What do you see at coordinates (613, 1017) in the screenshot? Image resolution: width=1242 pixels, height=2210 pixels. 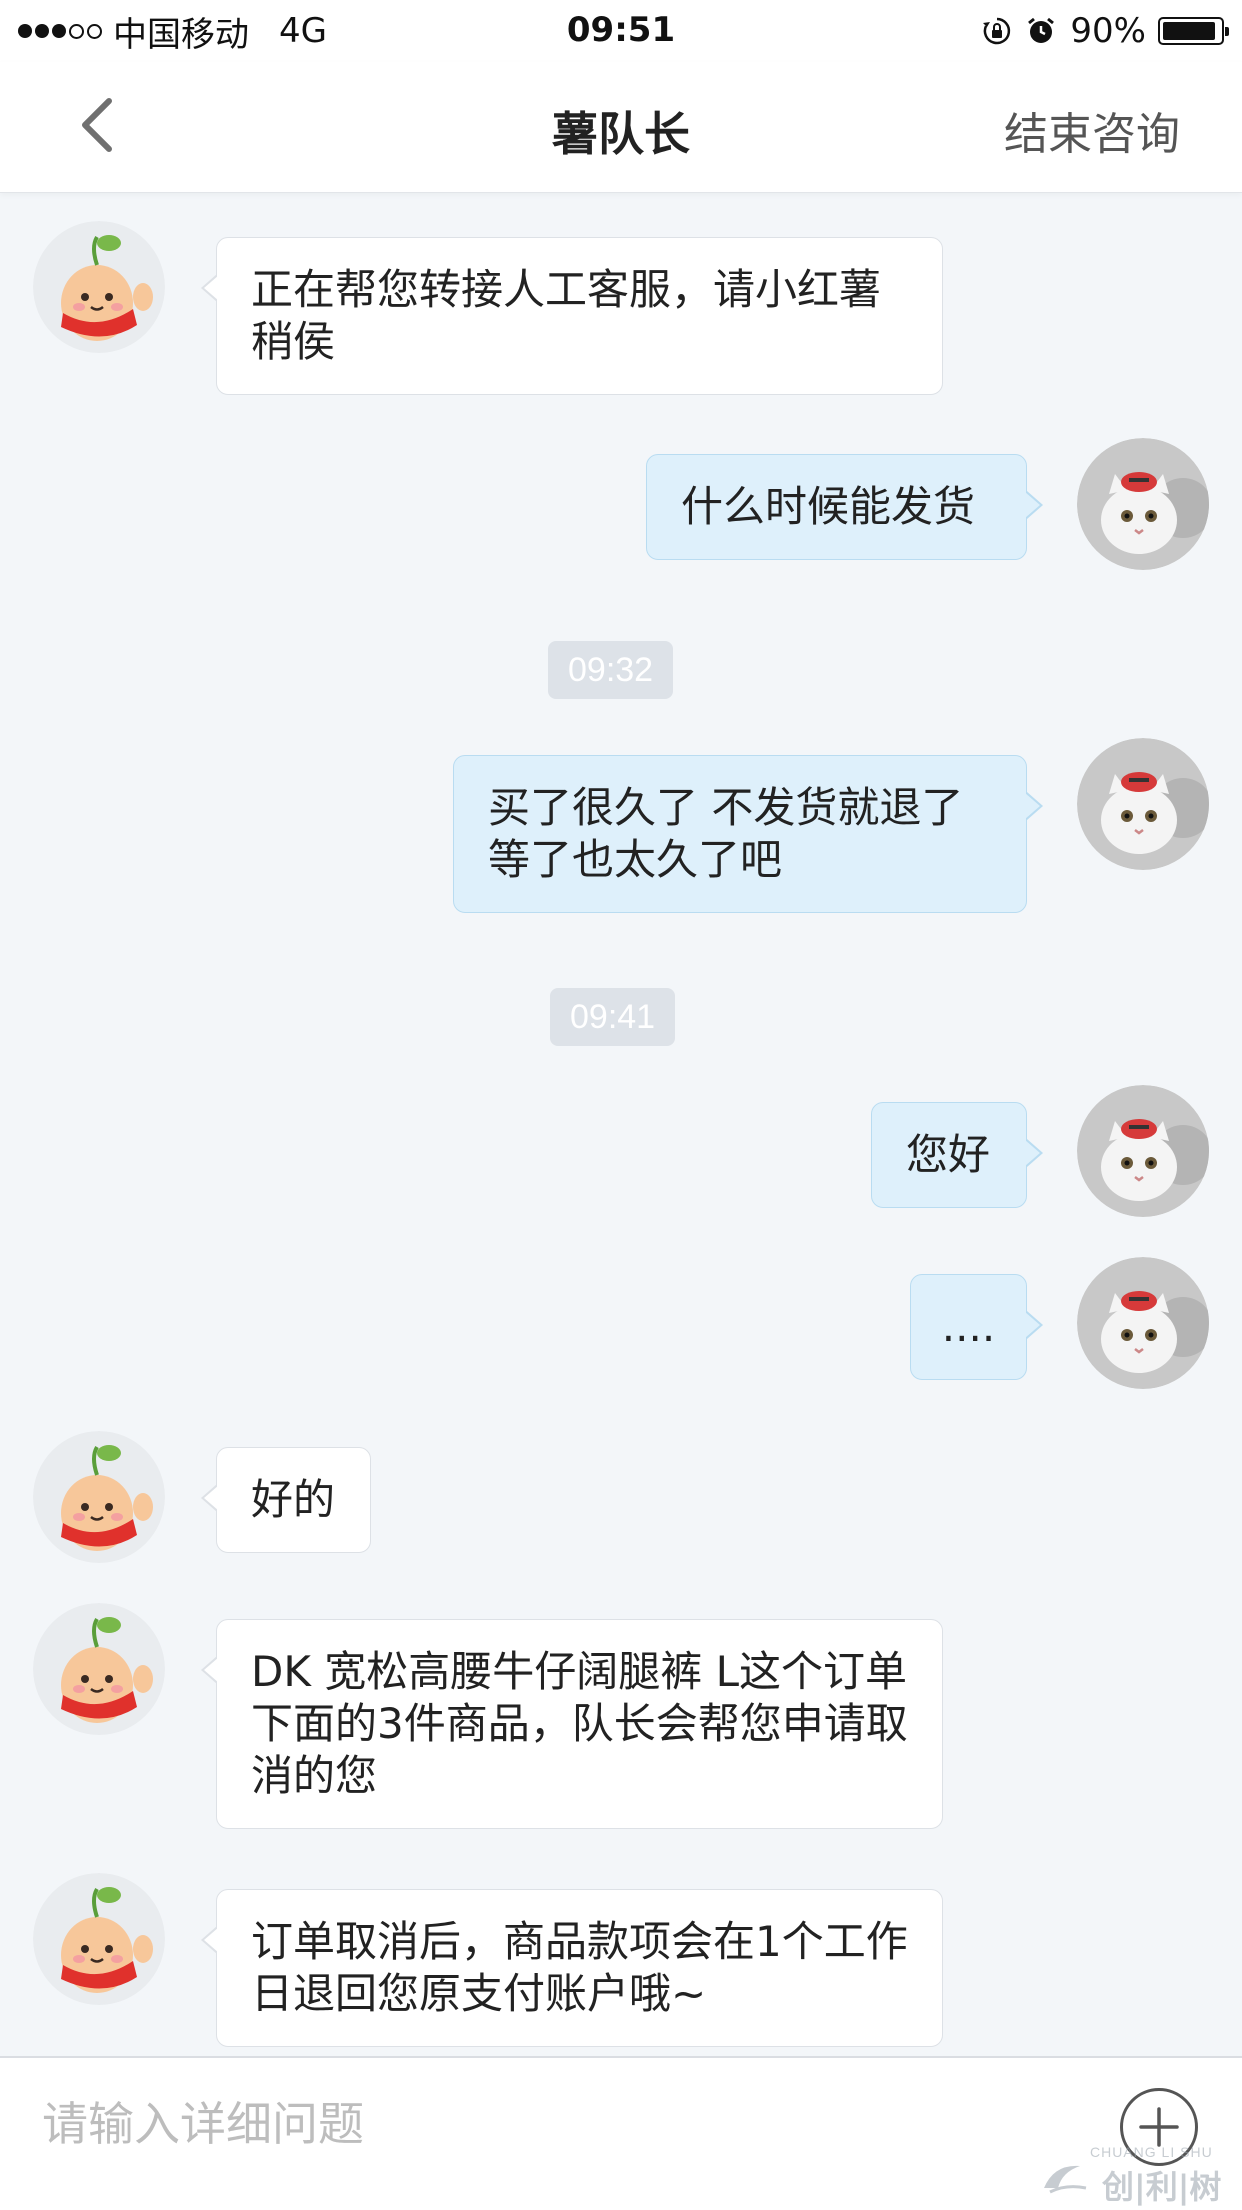 I see `timestamp: 09:41` at bounding box center [613, 1017].